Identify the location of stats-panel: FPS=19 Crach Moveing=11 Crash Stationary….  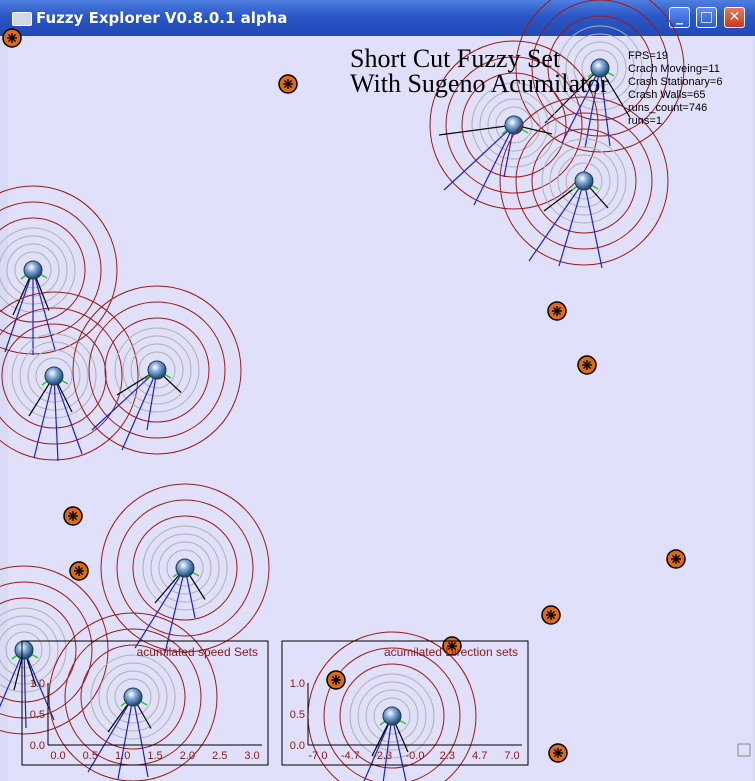
(675, 89).